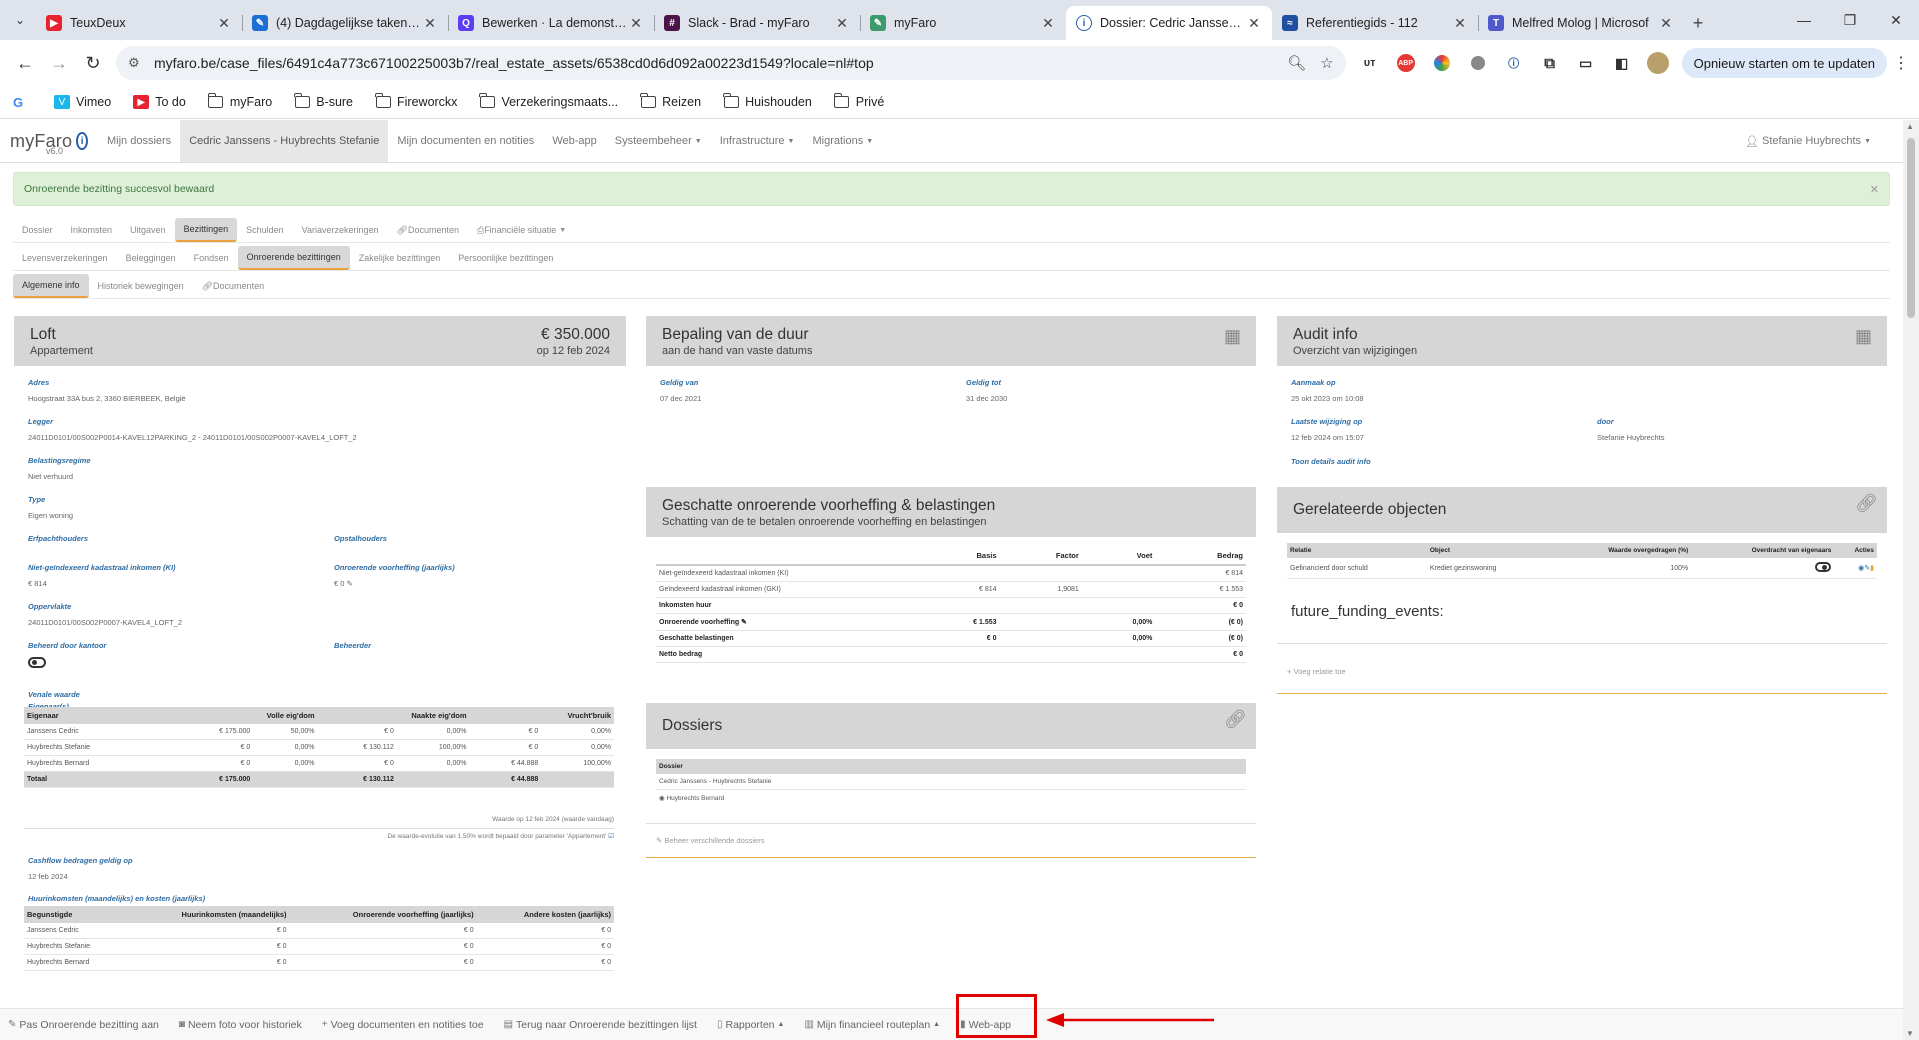 This screenshot has height=1040, width=1919. Describe the element at coordinates (1316, 671) in the screenshot. I see `add-relation-link: + Voeg relatie toe` at that location.